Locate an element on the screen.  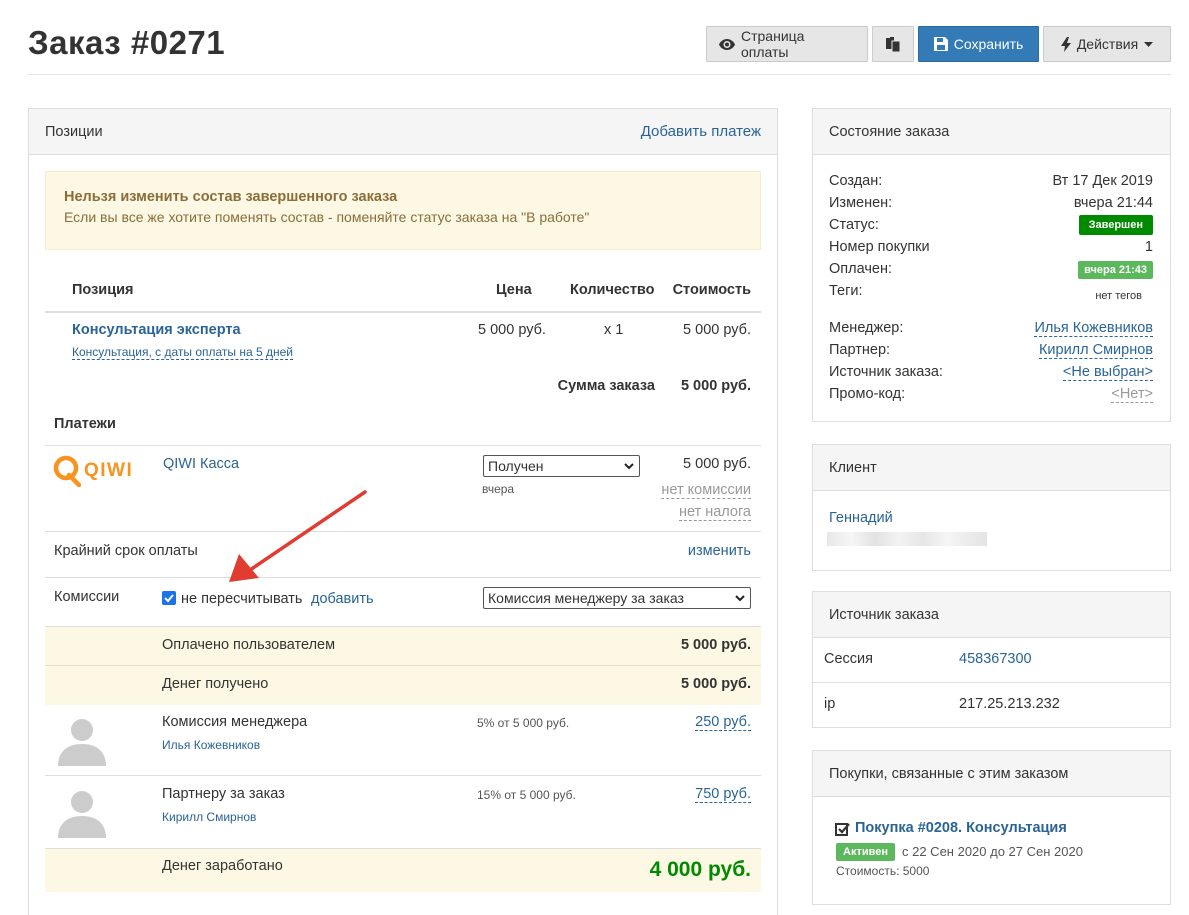
related-period: с 22 Сен 2020 до 27 Сен 2020 is located at coordinates (992, 851).